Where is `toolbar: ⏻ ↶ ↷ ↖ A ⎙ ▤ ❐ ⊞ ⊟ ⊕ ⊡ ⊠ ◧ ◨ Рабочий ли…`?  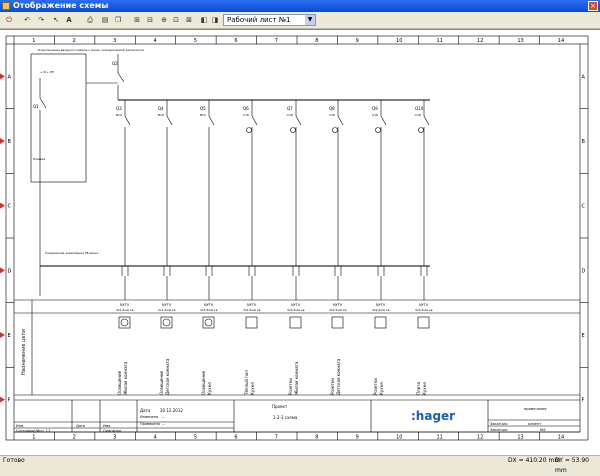
toolbar: ⏻ ↶ ↷ ↖ A ⎙ ▤ ❐ ⊞ ⊟ ⊕ ⊡ ⊠ ◧ ◨ Рабочий ли… is located at coordinates (300, 20).